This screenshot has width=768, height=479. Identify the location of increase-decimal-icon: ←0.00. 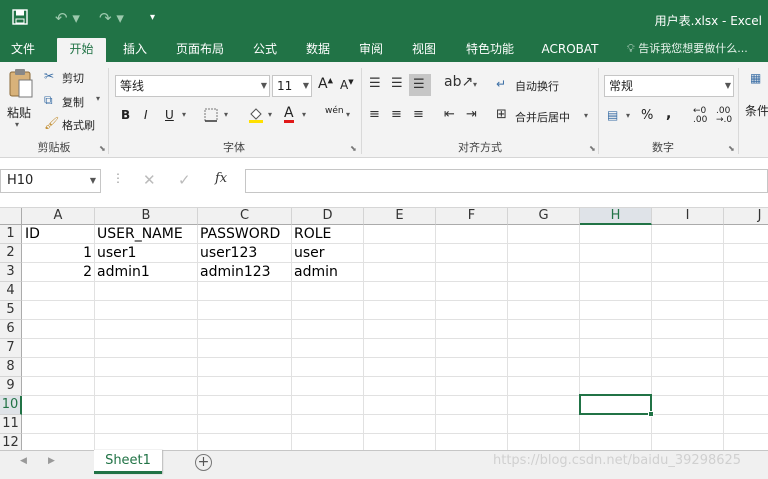
(700, 116).